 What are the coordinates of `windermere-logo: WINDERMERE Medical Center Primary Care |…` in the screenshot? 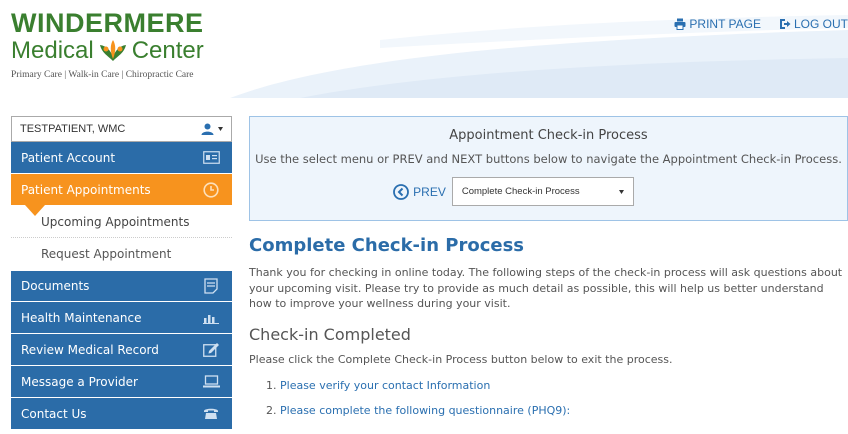 It's located at (111, 46).